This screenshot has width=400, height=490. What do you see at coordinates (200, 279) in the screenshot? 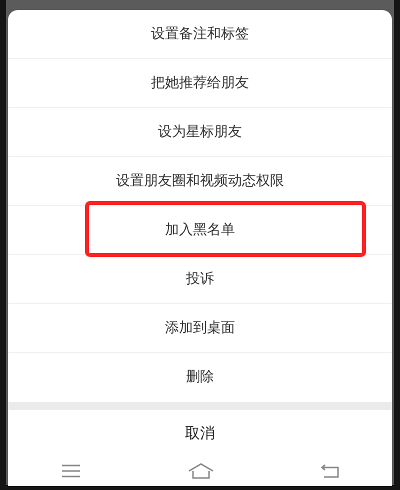
I see `menu-item: 投诉` at bounding box center [200, 279].